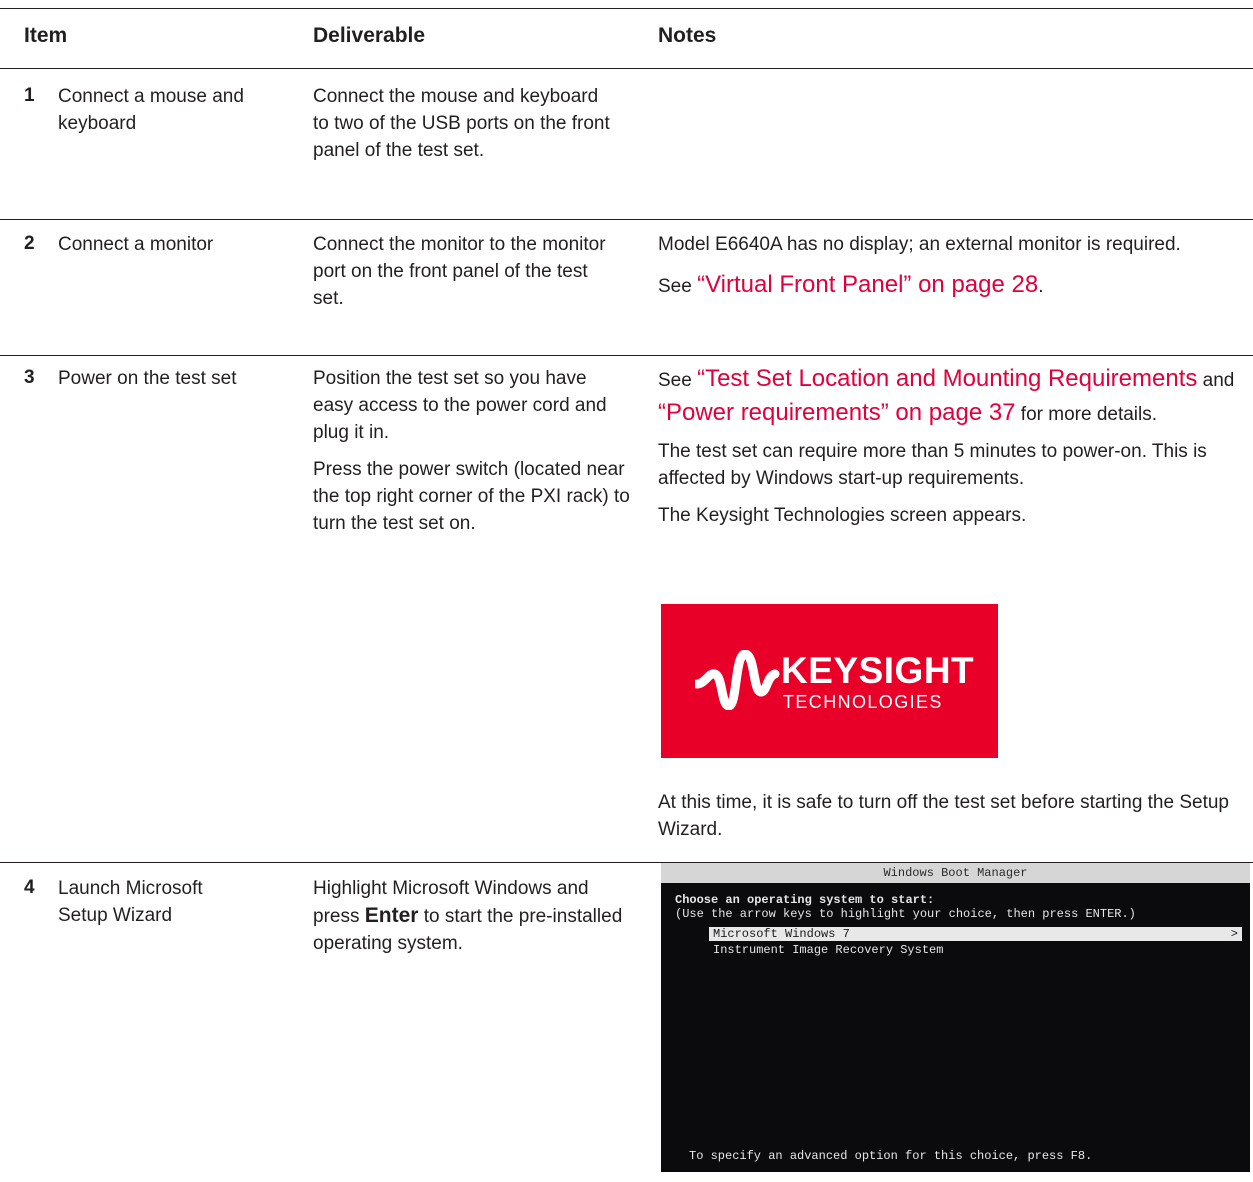 The image size is (1253, 1182). I want to click on boot-prompt: Choose an operating system to start:, so click(805, 900).